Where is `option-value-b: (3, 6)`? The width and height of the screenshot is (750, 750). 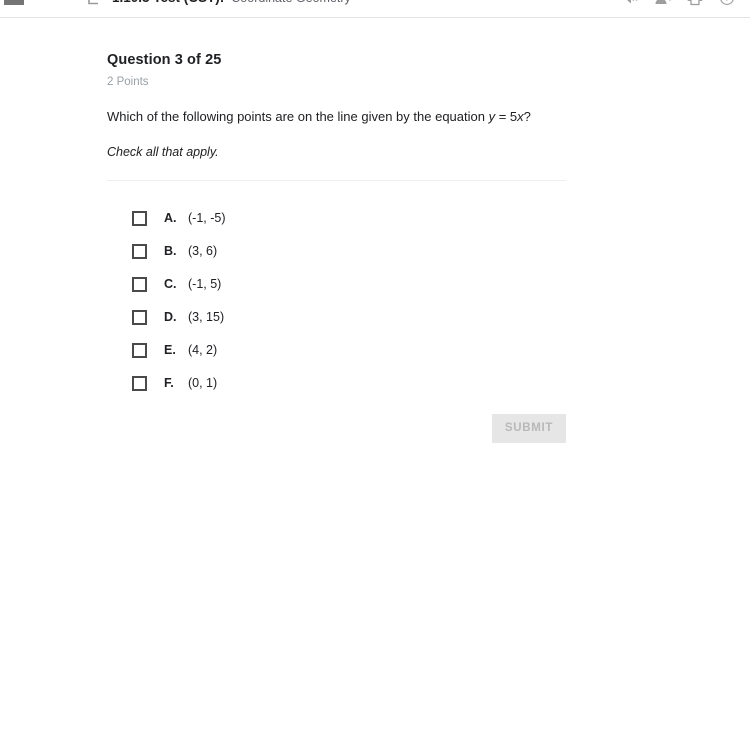
option-value-b: (3, 6) is located at coordinates (203, 251).